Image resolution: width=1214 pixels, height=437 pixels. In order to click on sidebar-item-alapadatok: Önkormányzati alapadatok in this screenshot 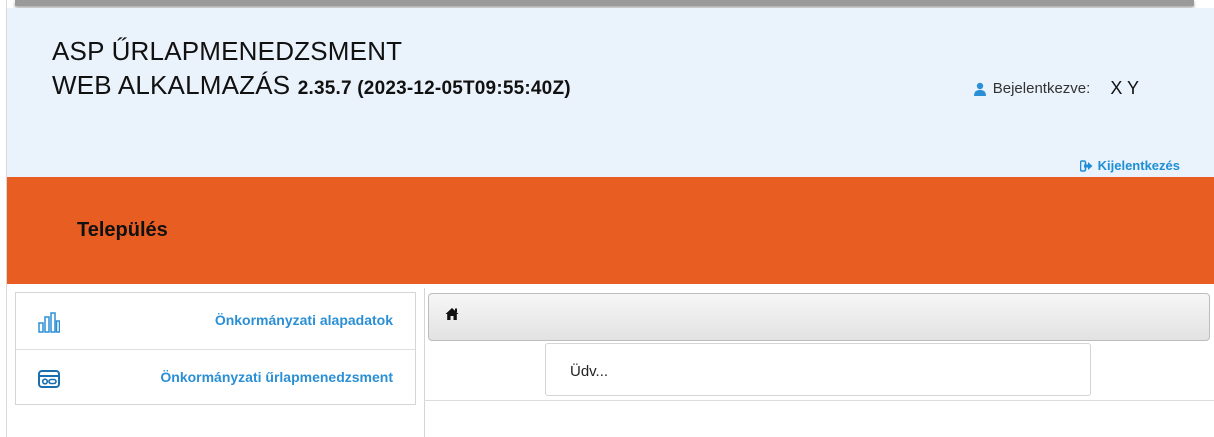, I will do `click(215, 321)`.